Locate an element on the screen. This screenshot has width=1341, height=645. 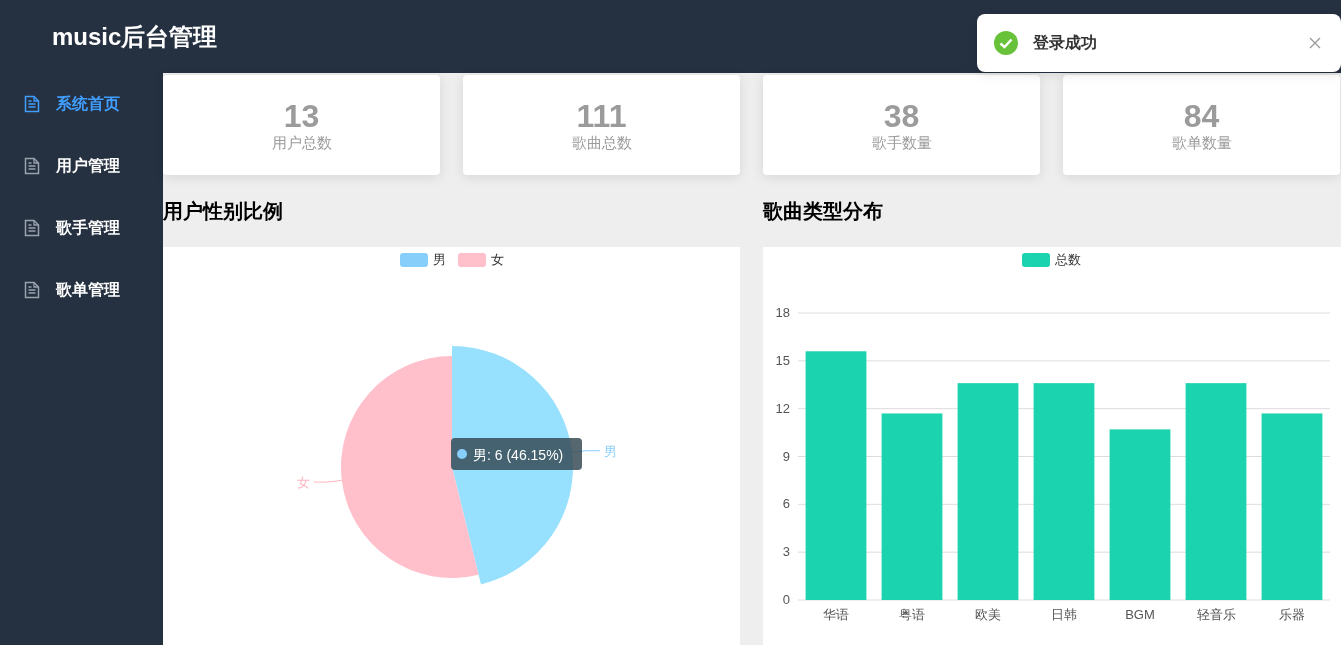
axis-label: 乐器 is located at coordinates (1292, 614).